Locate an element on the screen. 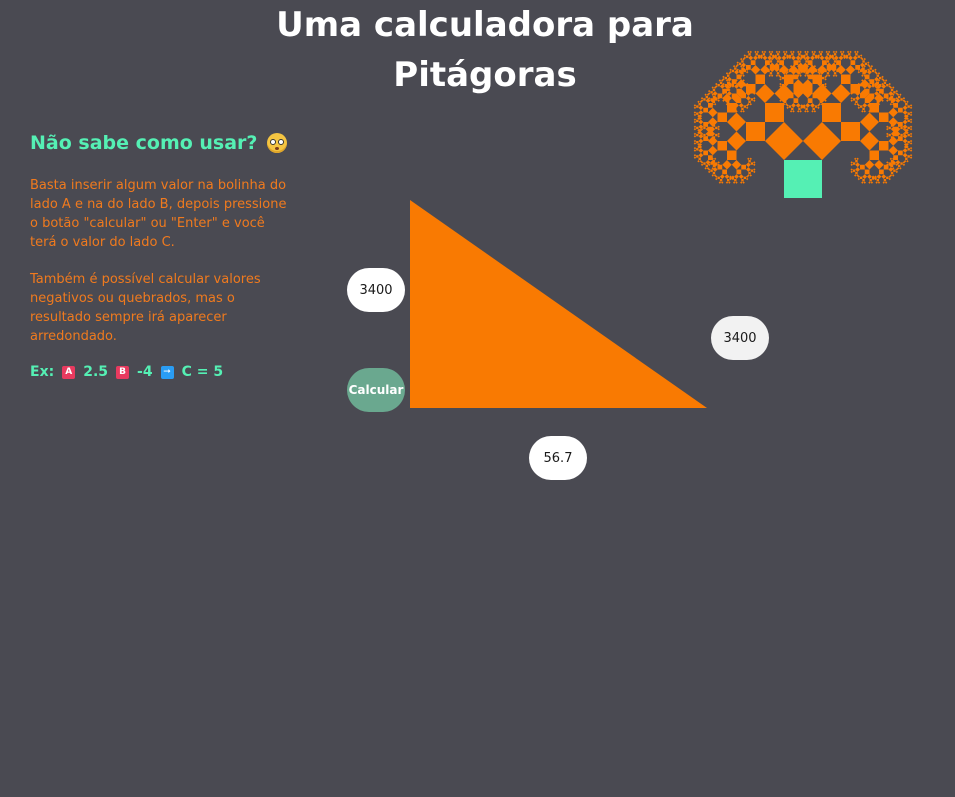 This screenshot has height=797, width=955. example-line: Ex: A 2.5 B -4 ➞ C = 5 is located at coordinates (160, 372).